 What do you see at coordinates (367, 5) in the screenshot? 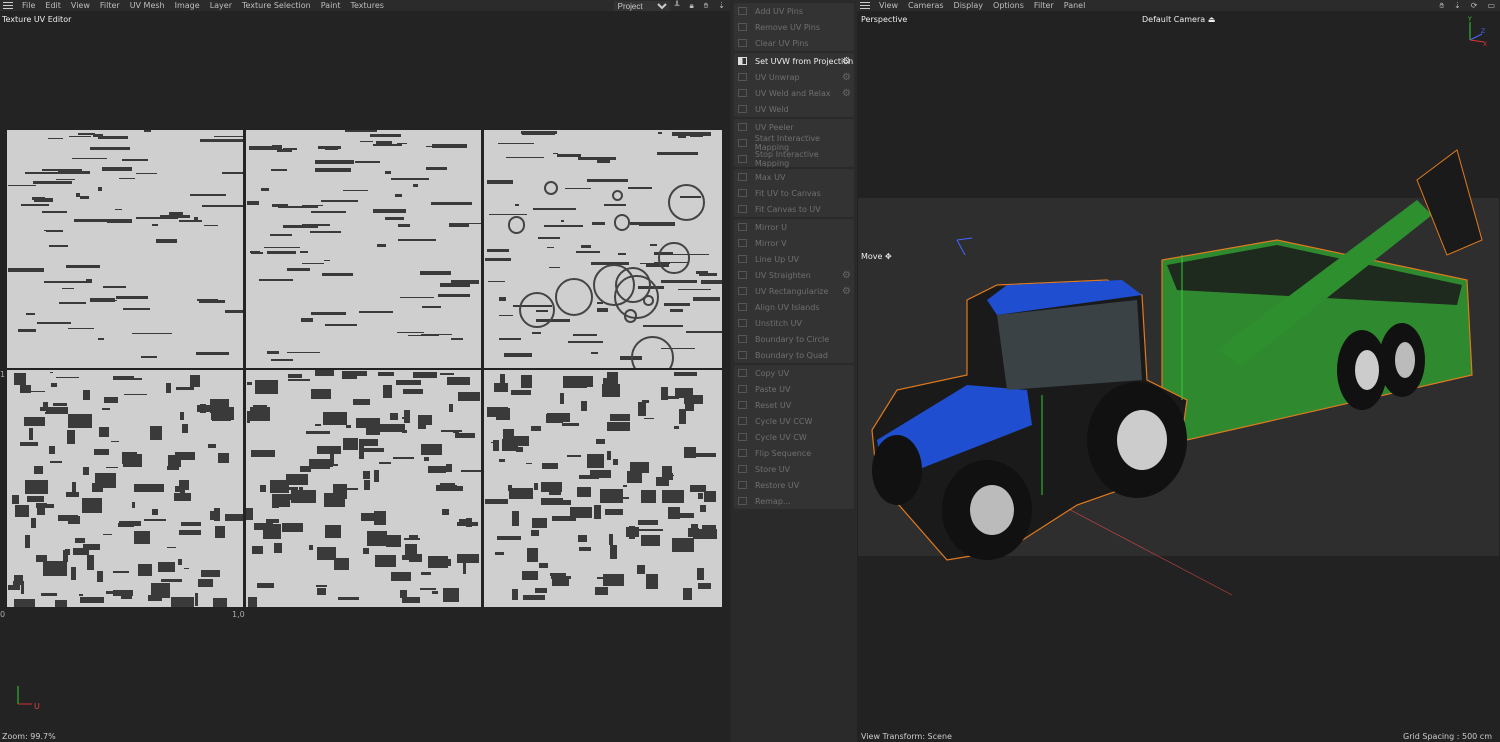
I see `menu-textures: Textures` at bounding box center [367, 5].